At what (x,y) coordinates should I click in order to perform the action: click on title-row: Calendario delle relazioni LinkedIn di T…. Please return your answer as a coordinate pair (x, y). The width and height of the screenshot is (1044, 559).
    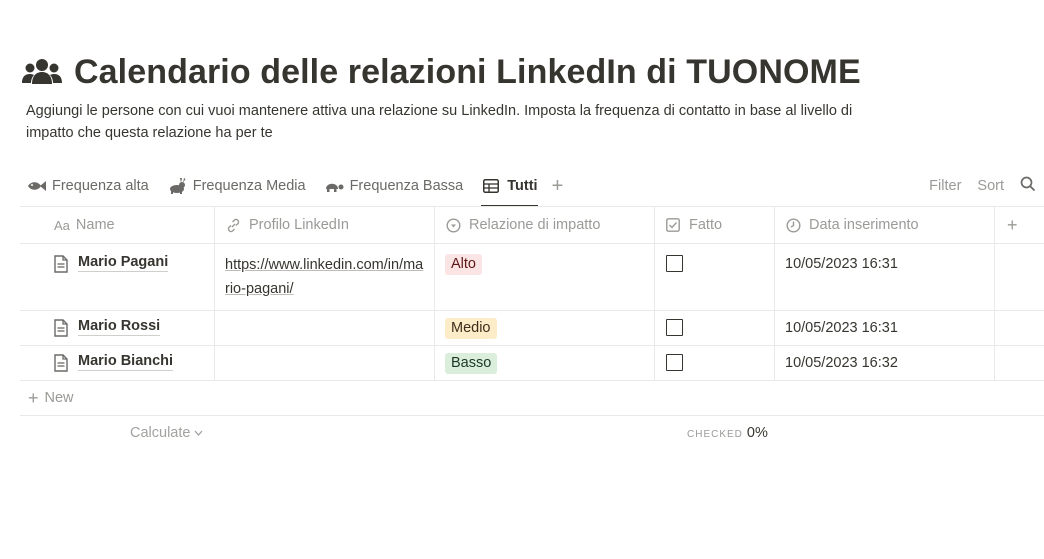
    Looking at the image, I should click on (522, 72).